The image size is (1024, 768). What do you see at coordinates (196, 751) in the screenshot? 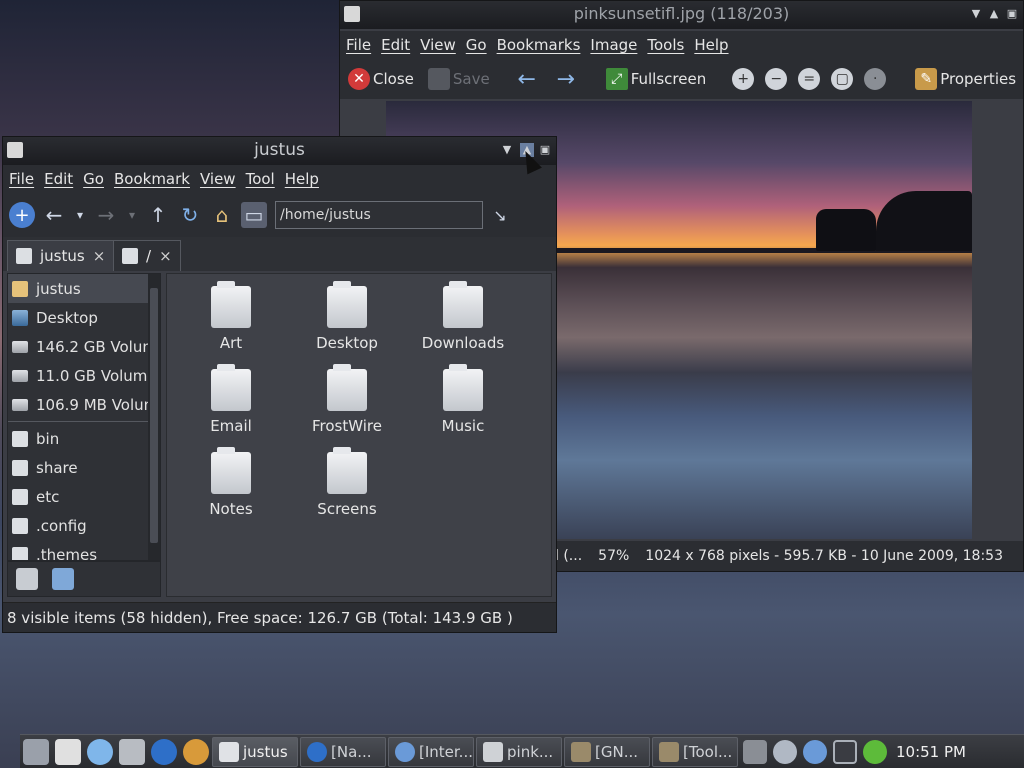
I see `mail-icon` at bounding box center [196, 751].